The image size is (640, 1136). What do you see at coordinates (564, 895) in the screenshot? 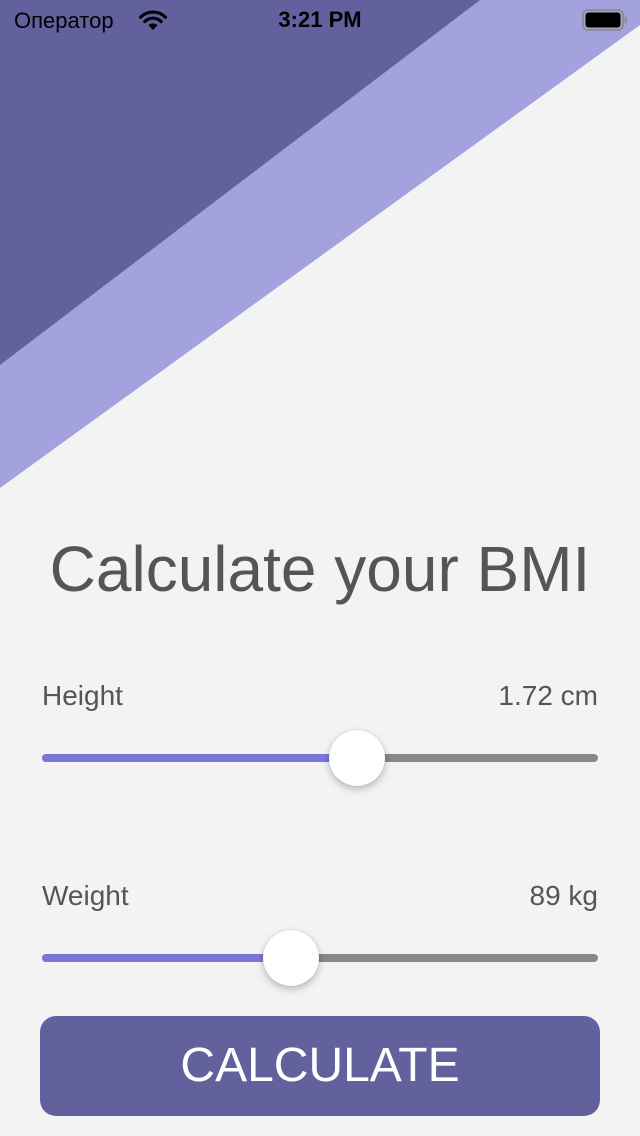
I see `weight-value: 89 kg` at bounding box center [564, 895].